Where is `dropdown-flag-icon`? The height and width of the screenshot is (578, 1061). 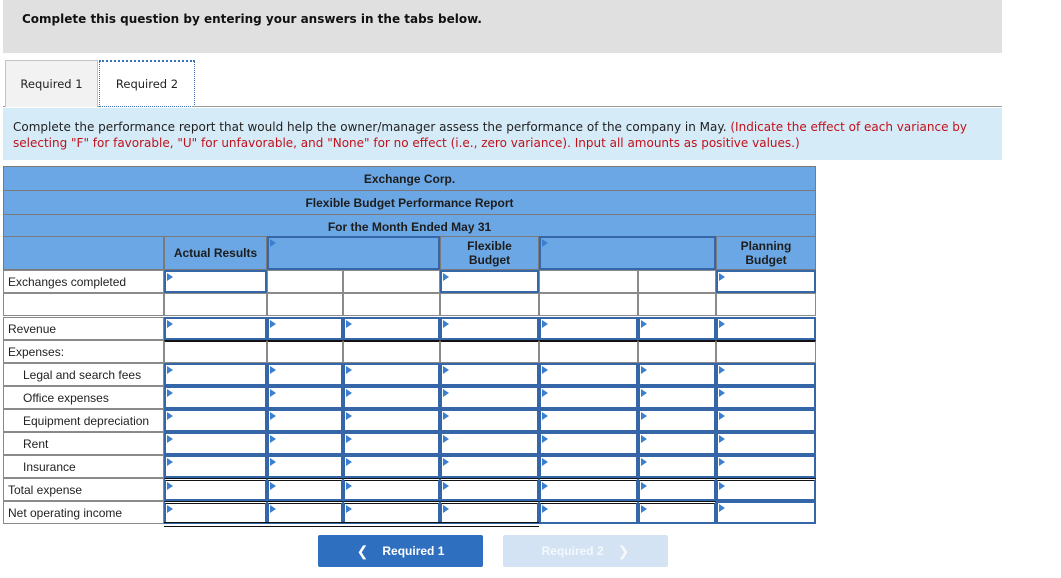
dropdown-flag-icon is located at coordinates (273, 243).